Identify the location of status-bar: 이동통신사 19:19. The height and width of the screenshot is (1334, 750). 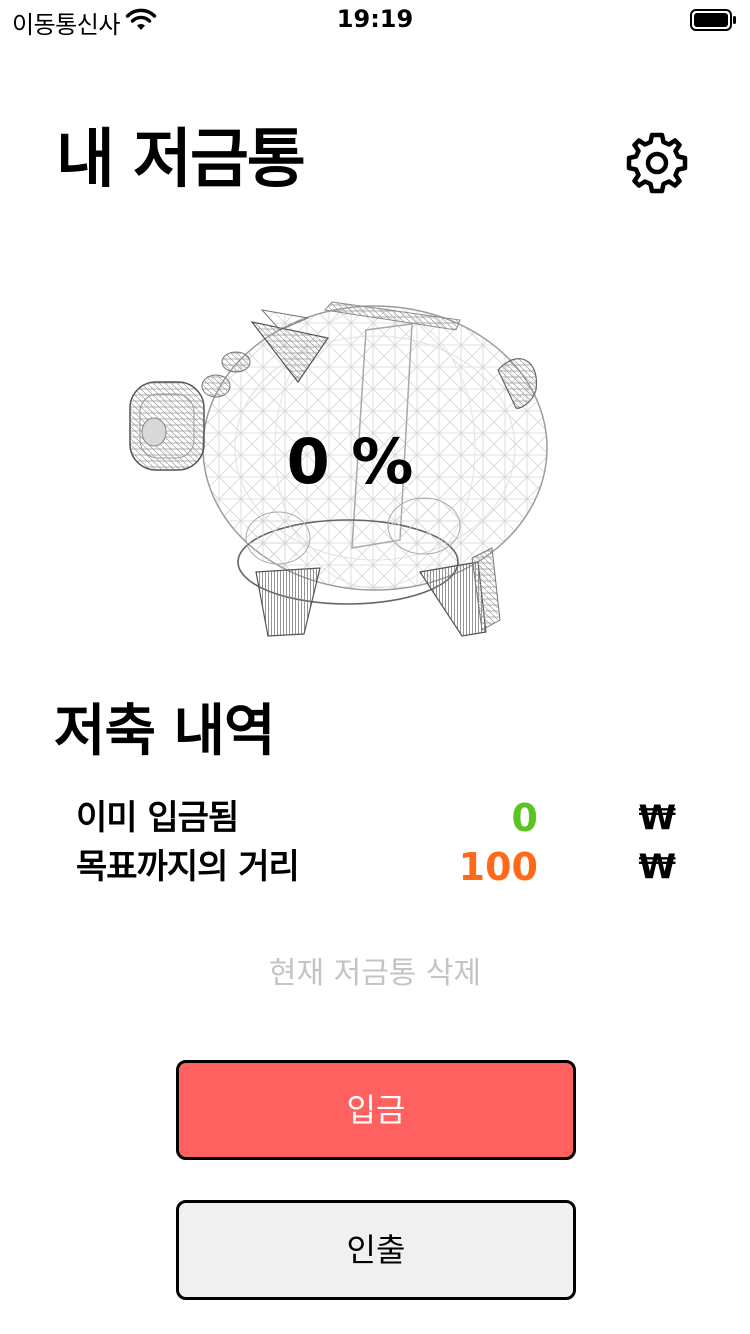
(375, 20).